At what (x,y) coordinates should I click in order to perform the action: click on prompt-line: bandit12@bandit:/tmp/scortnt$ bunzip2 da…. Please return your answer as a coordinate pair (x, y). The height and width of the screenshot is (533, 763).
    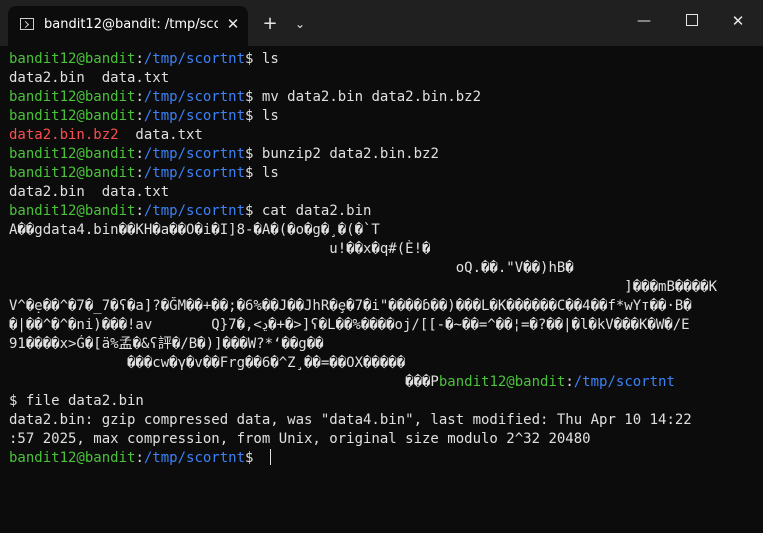
    Looking at the image, I should click on (224, 154).